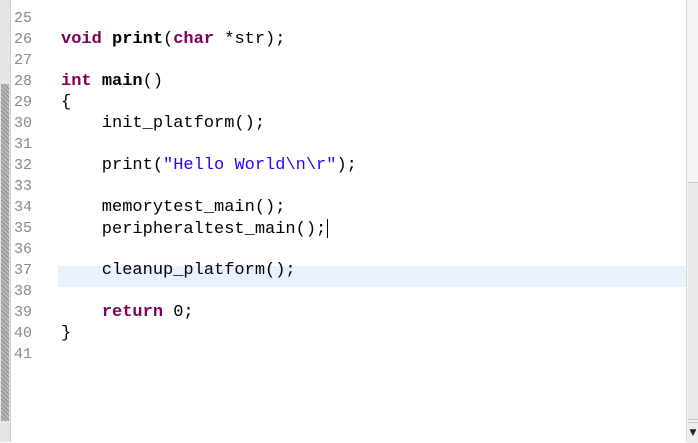 Image resolution: width=698 pixels, height=443 pixels. What do you see at coordinates (343, 18) in the screenshot?
I see `code-line: 25` at bounding box center [343, 18].